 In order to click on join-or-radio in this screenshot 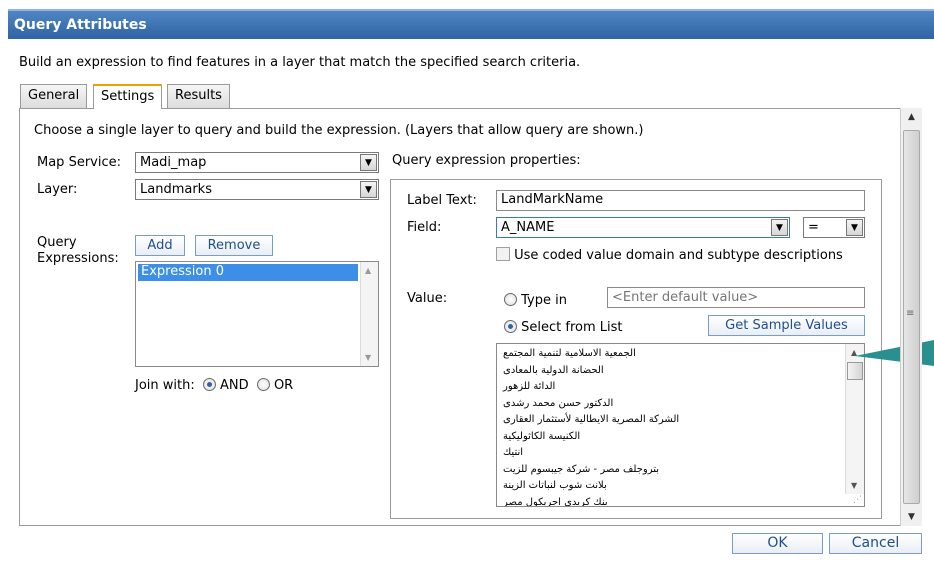, I will do `click(263, 384)`.